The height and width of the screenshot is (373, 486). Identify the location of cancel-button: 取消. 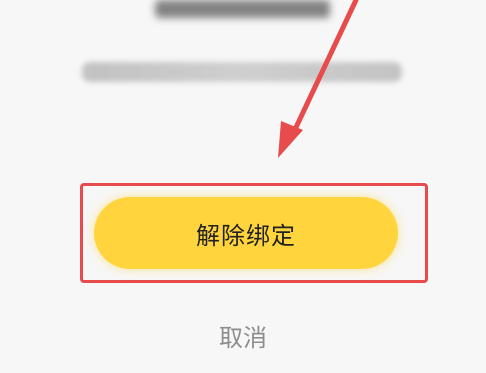
(243, 335).